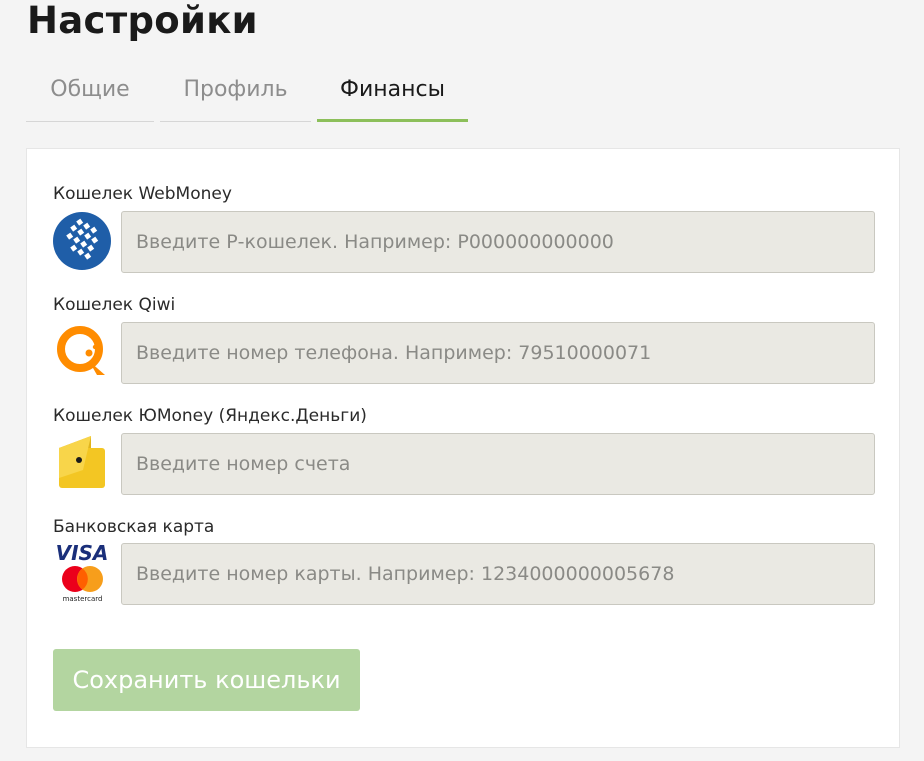 The image size is (924, 761). I want to click on qiwi-label: Кошелек Qiwi, so click(114, 305).